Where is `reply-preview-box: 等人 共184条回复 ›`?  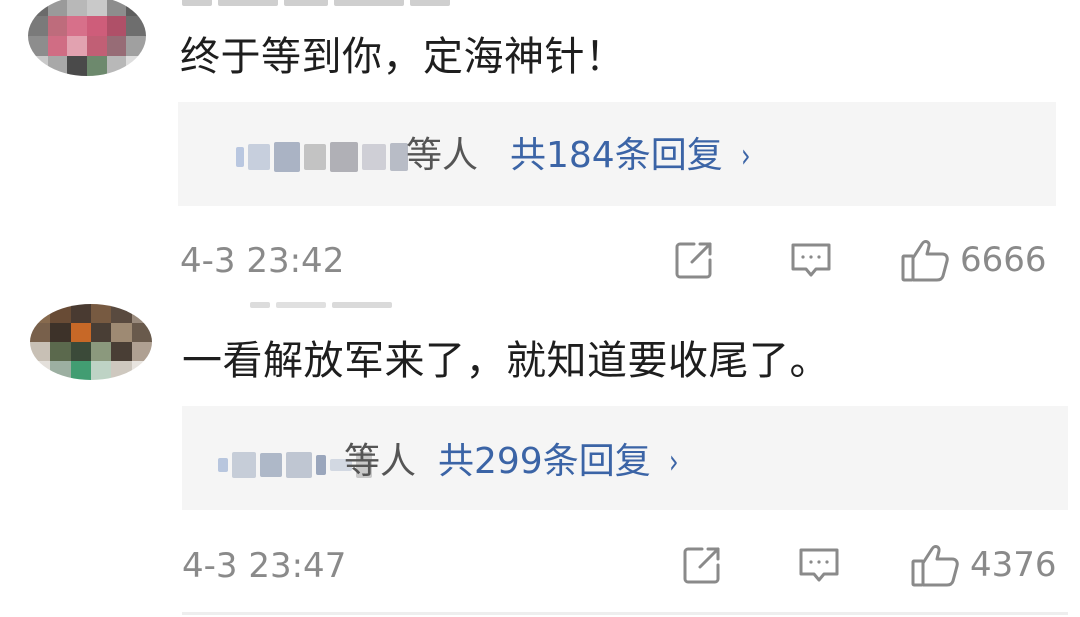
reply-preview-box: 等人 共184条回复 › is located at coordinates (617, 154).